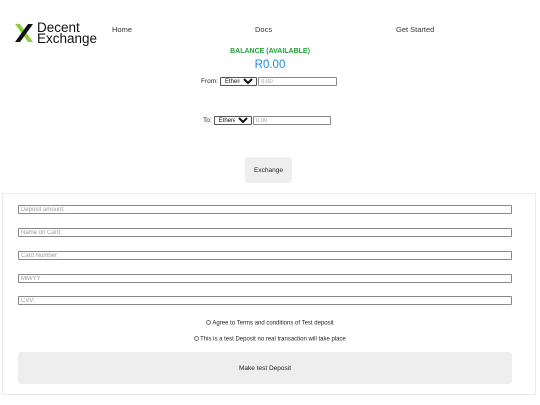 This screenshot has height=405, width=540. I want to click on to-label: To:, so click(207, 120).